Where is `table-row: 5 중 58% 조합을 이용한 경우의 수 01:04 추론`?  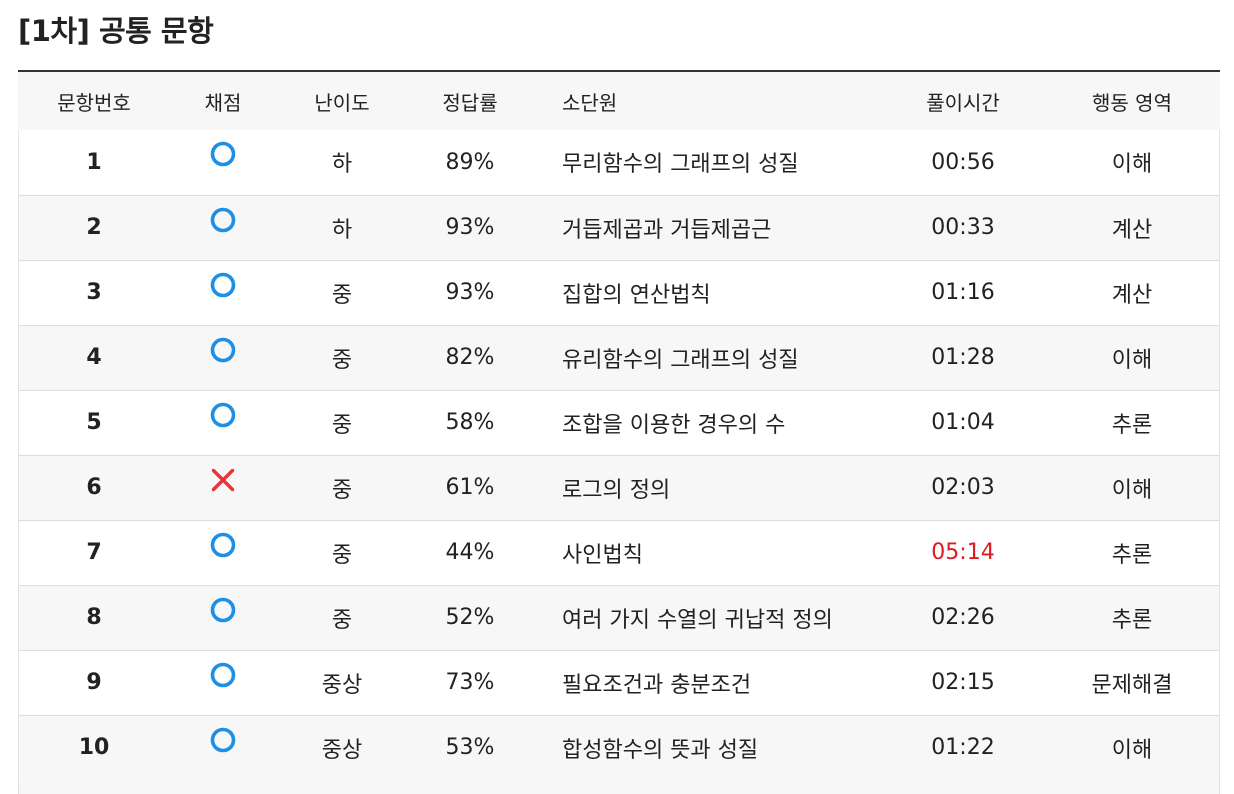
table-row: 5 중 58% 조합을 이용한 경우의 수 01:04 추론 is located at coordinates (619, 422).